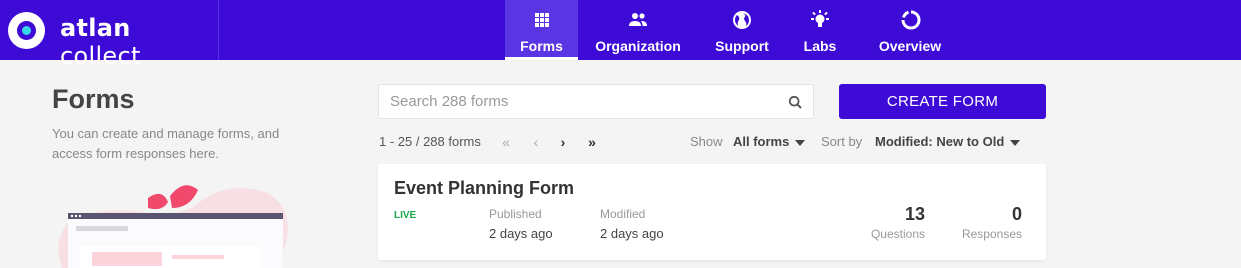 The width and height of the screenshot is (1241, 268). I want to click on published-value: 2 days ago, so click(521, 233).